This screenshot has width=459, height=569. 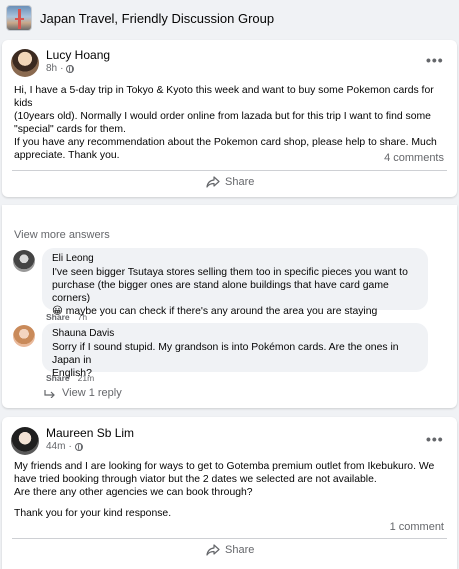 I want to click on post-author: Maureen Sb Lim, so click(x=90, y=433).